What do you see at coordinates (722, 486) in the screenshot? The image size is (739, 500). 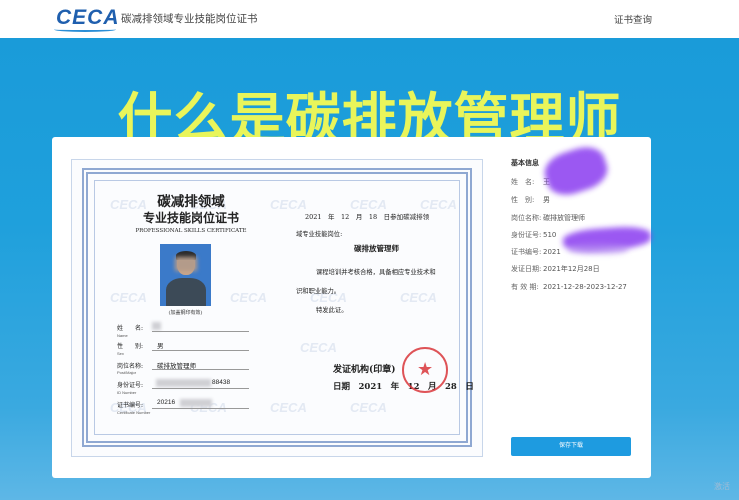 I see `corner-watermark: 激活` at bounding box center [722, 486].